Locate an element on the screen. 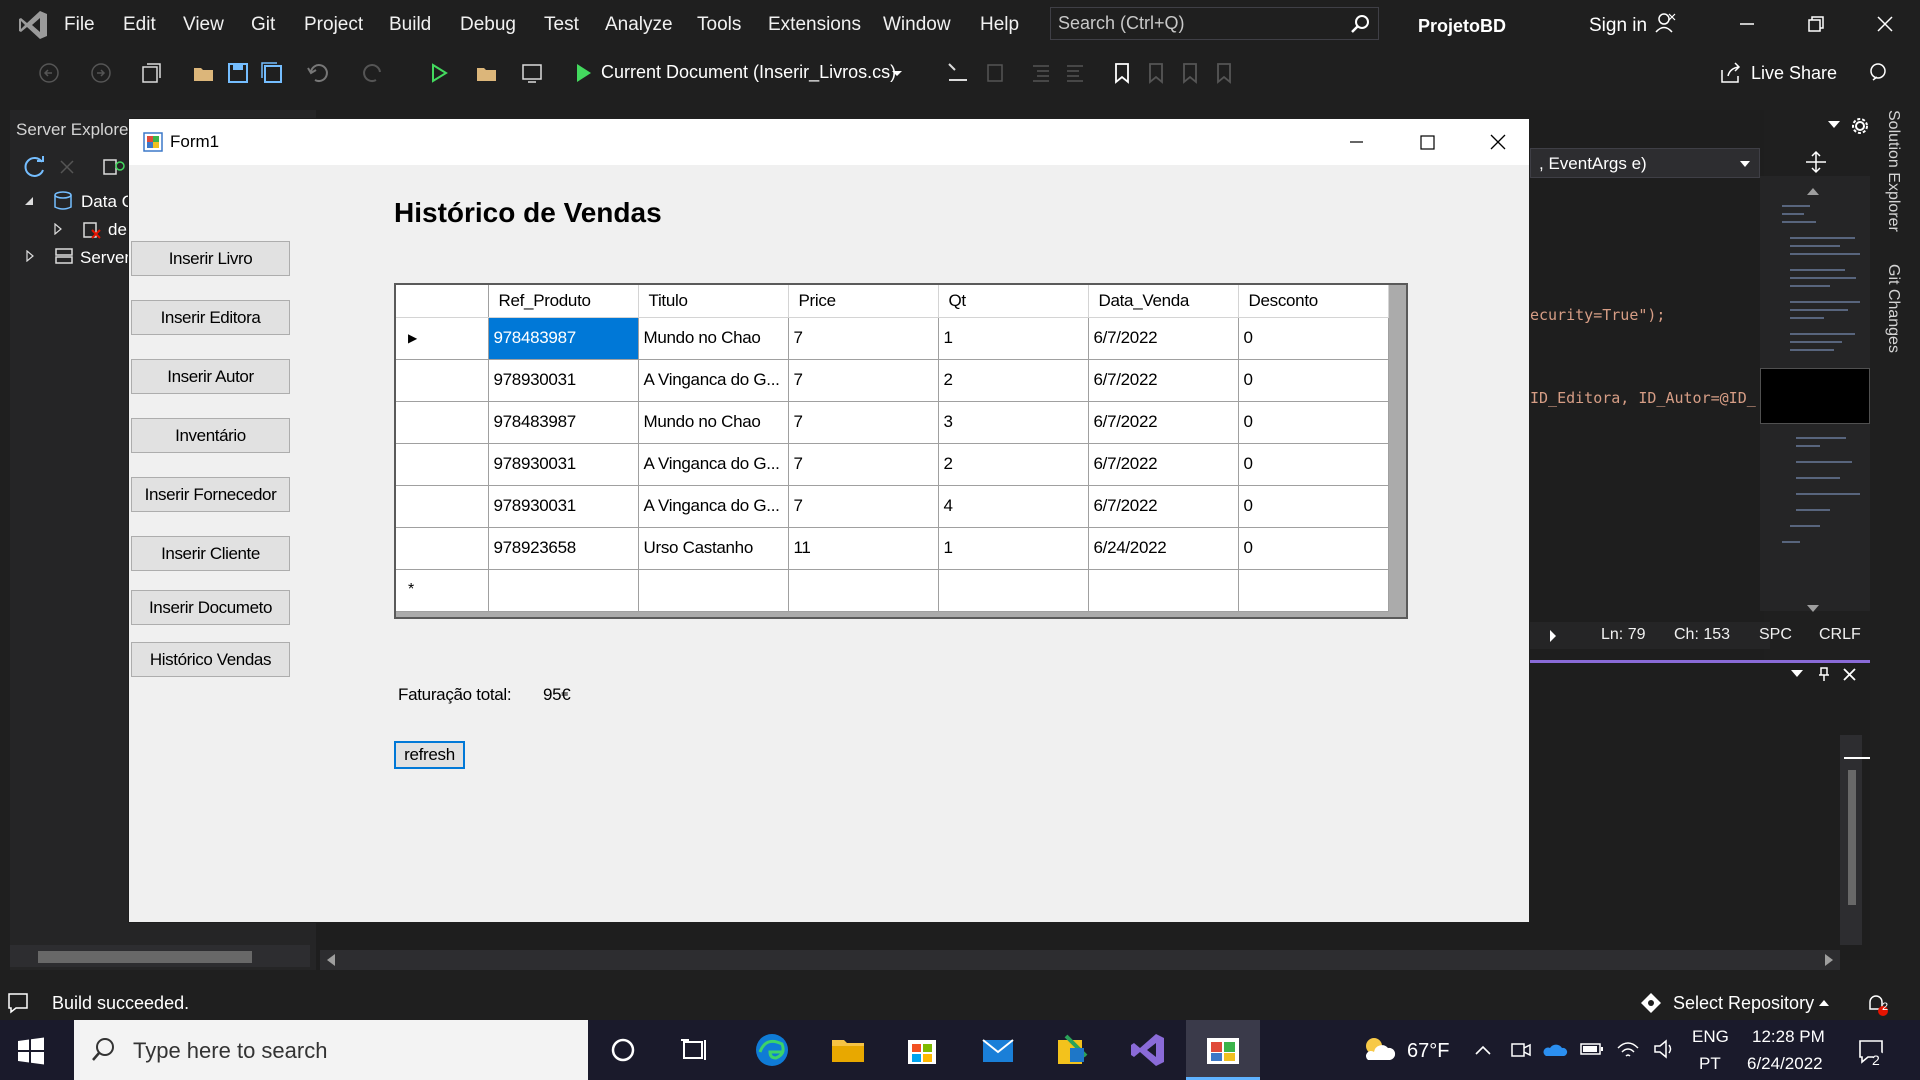 The height and width of the screenshot is (1080, 1920). row-header: * is located at coordinates (442, 590).